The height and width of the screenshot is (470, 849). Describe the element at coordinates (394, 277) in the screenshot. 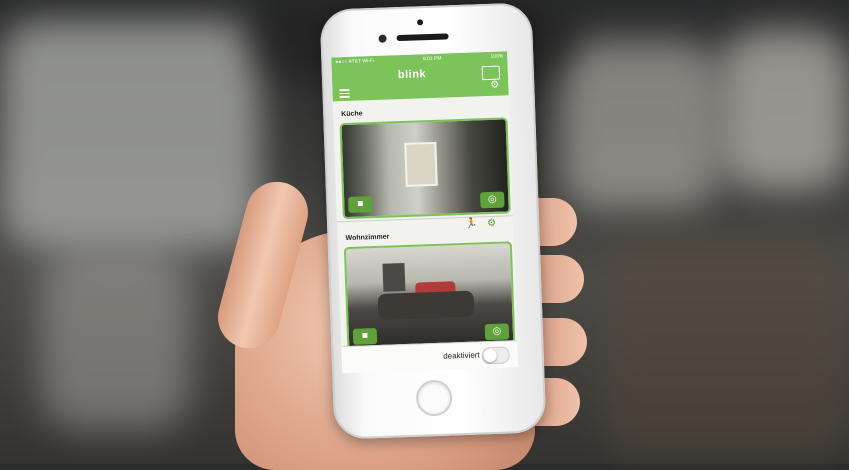

I see `bookshelf-image` at that location.